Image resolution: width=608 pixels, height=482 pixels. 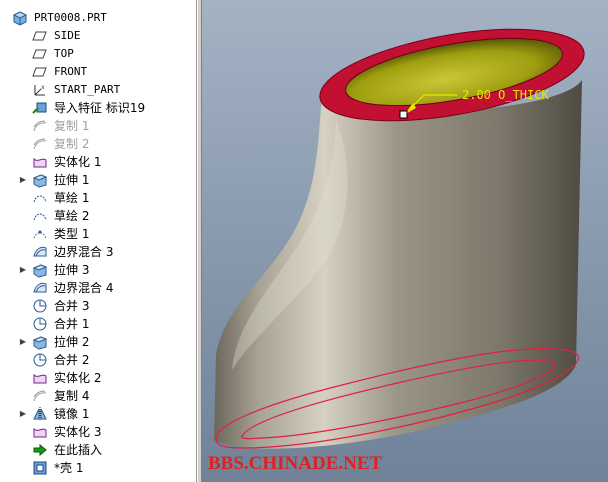 What do you see at coordinates (43, 87) in the screenshot?
I see `svg-text: x` at bounding box center [43, 87].